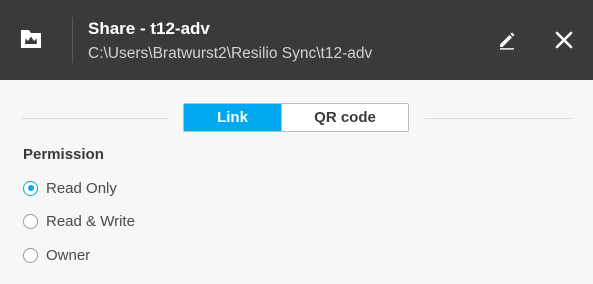 Image resolution: width=593 pixels, height=284 pixels. I want to click on header-divider, so click(72, 40).